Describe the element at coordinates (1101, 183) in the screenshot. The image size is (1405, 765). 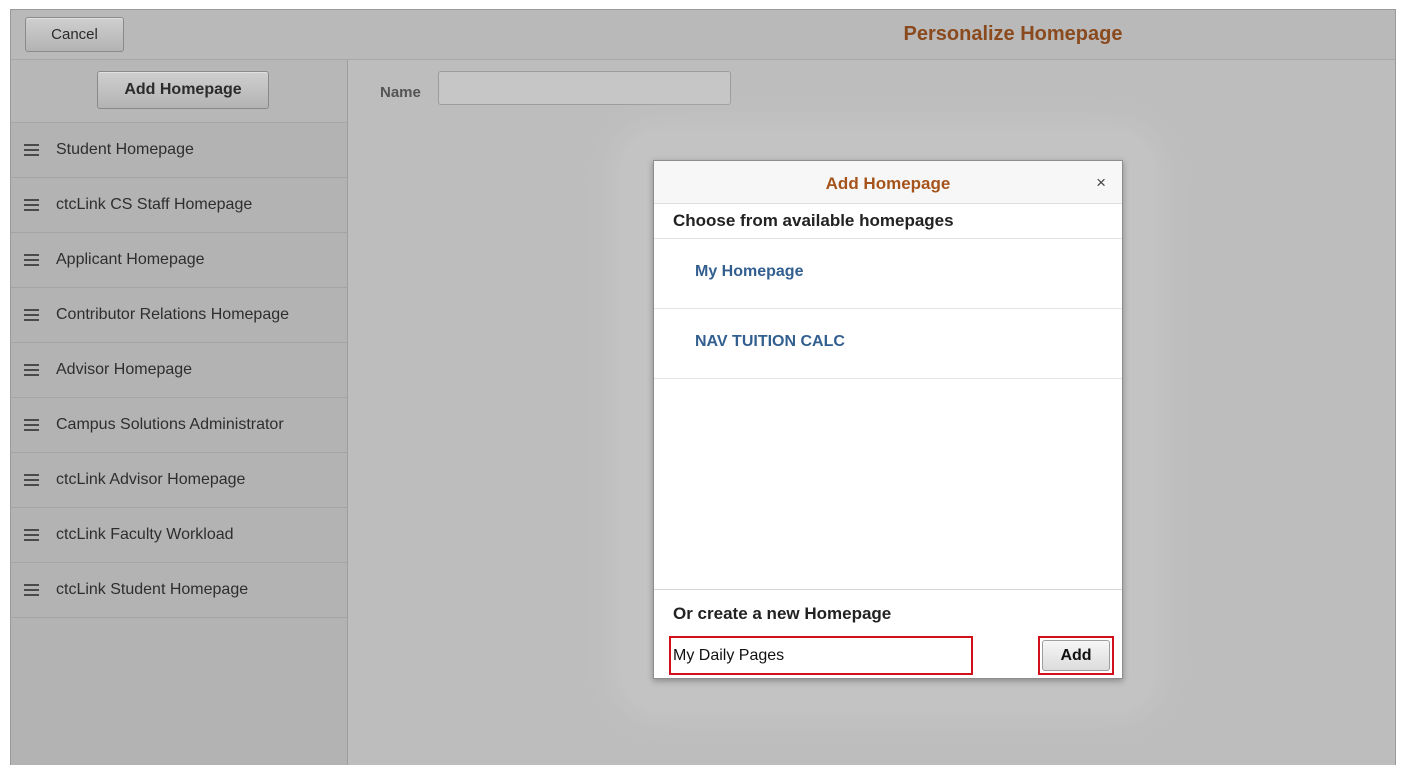
I see `close-icon: ×` at that location.